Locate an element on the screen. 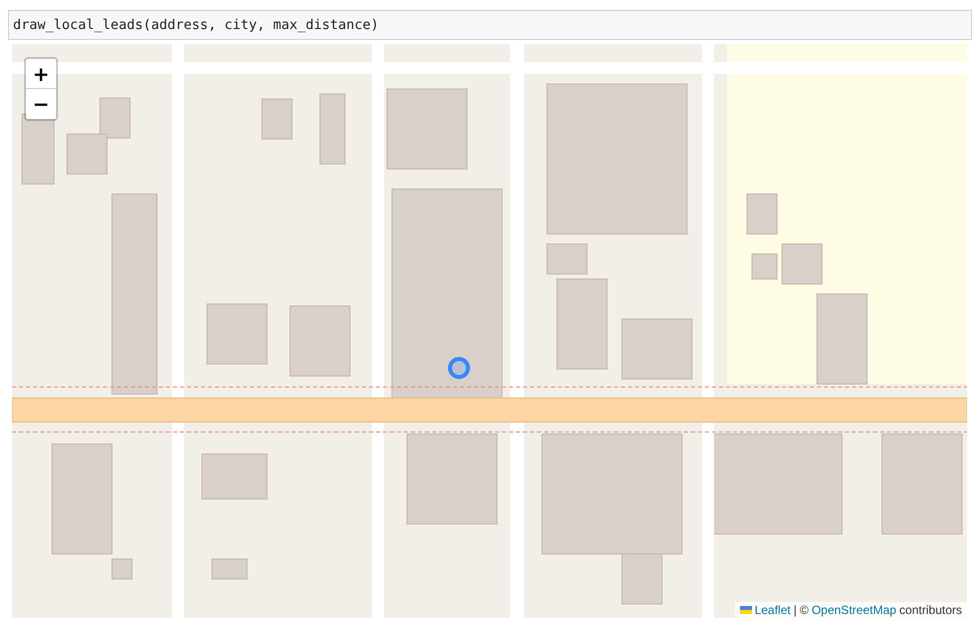  openstreetmap-link: OpenStreetMap is located at coordinates (854, 610).